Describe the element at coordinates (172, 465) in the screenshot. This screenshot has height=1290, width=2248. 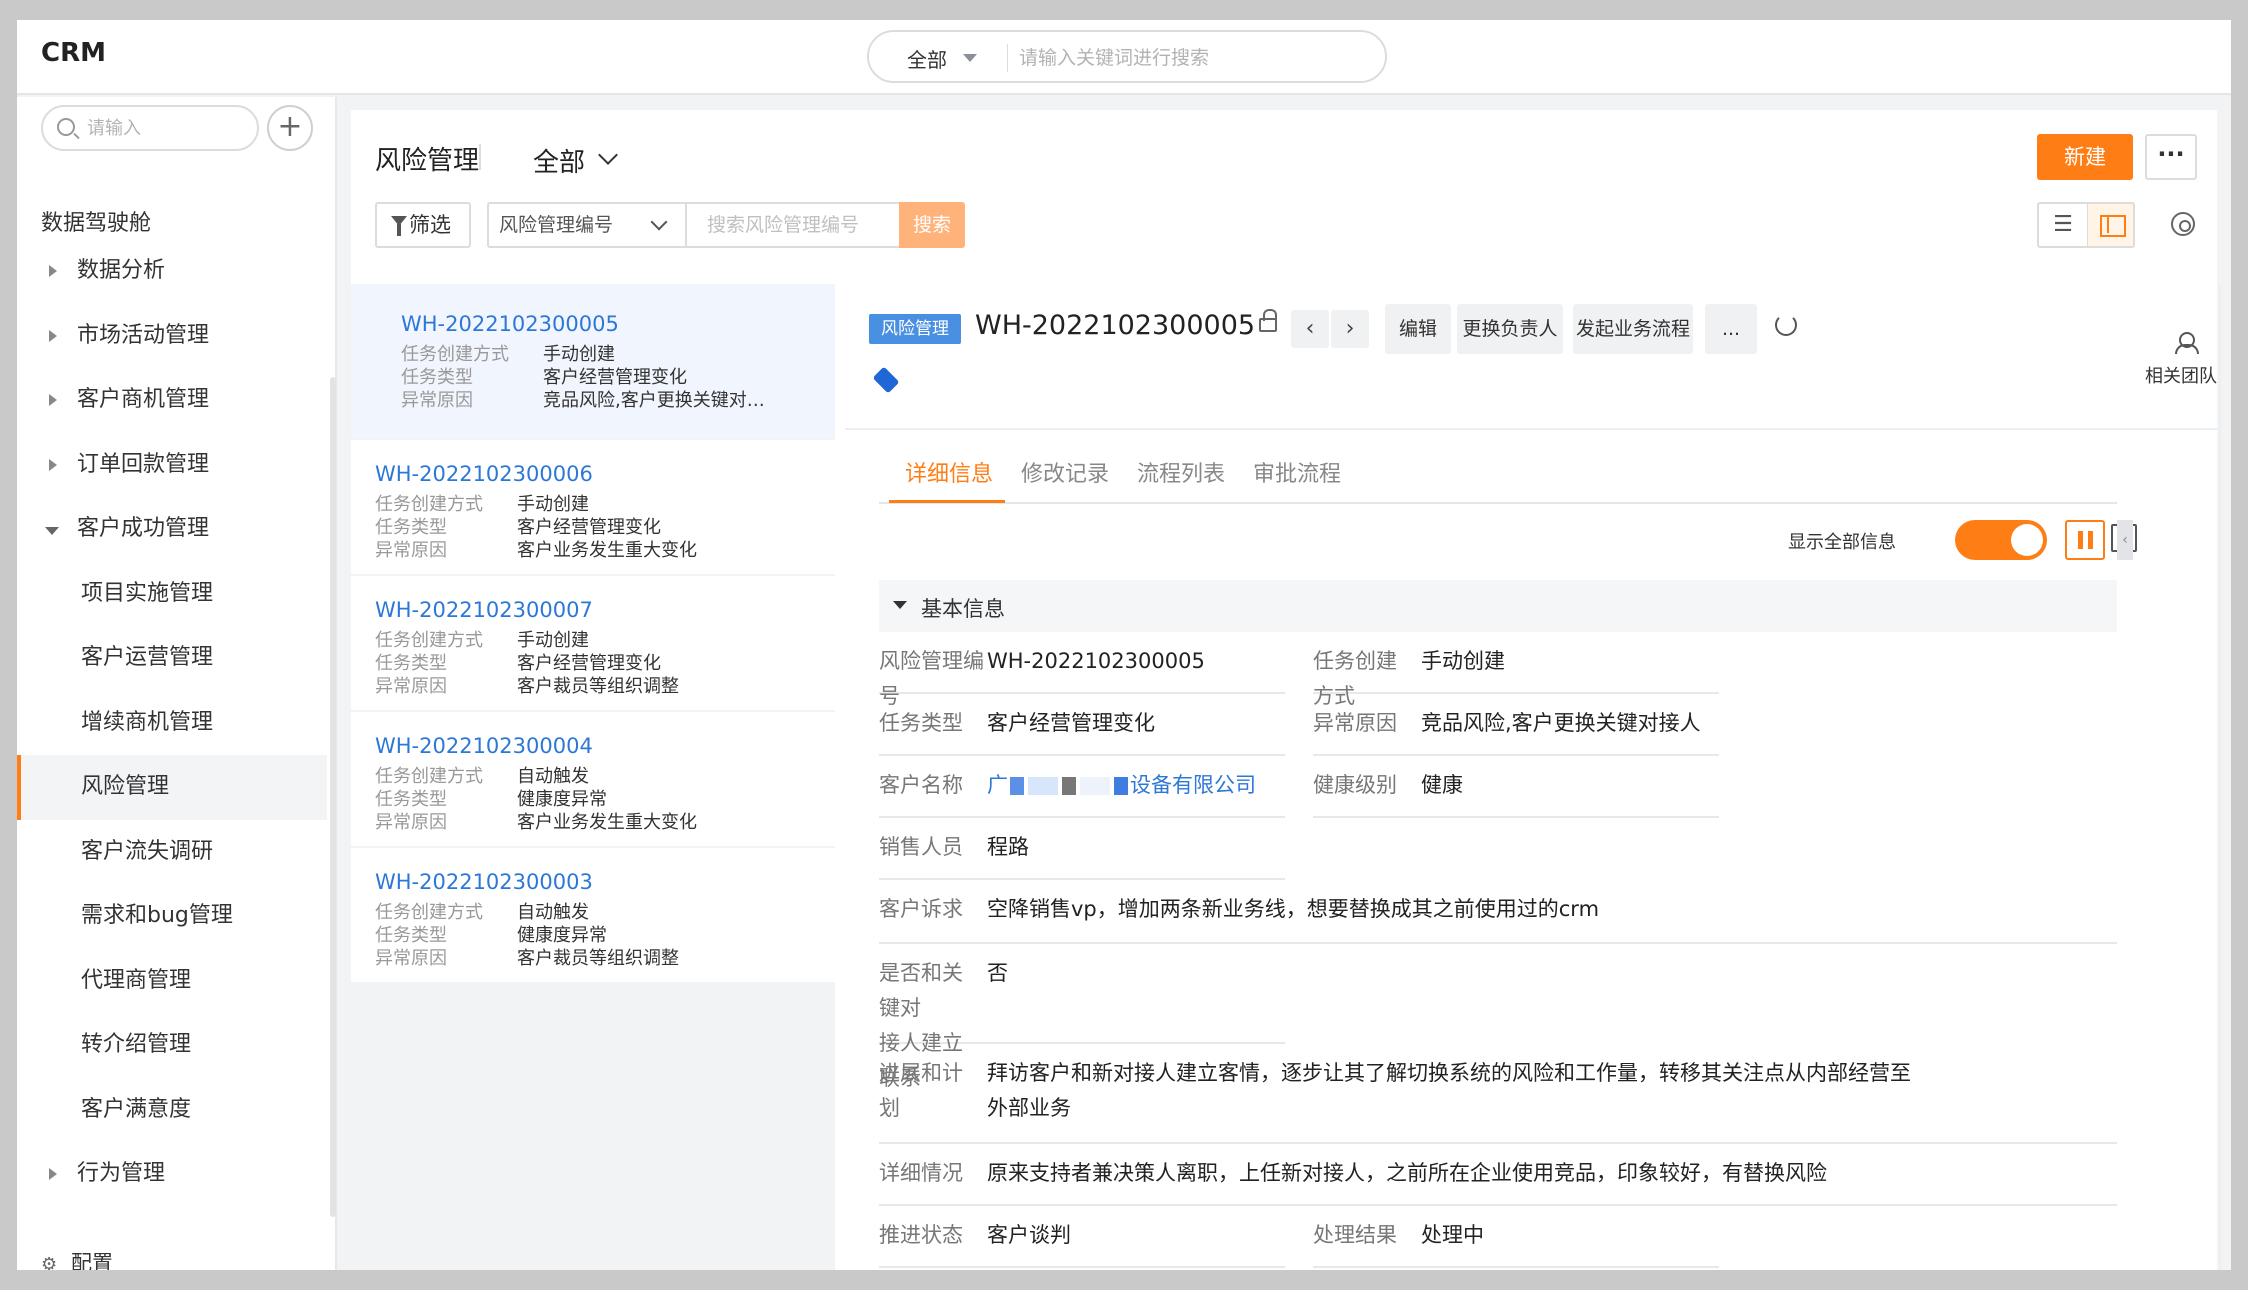
I see `sidebar-item: 订单回款管理` at that location.